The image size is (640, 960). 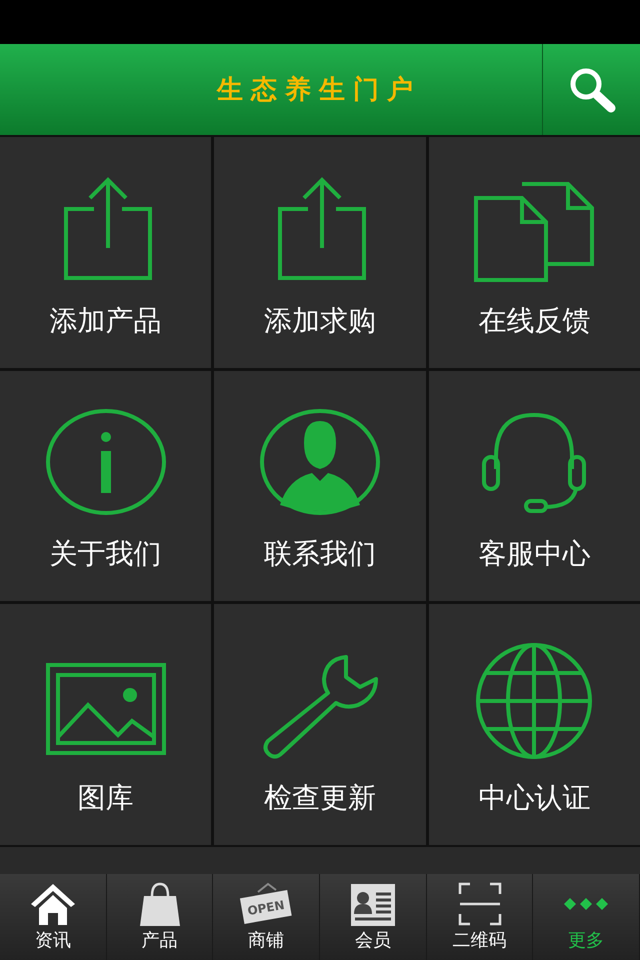 What do you see at coordinates (320, 554) in the screenshot?
I see `tile-label: 联系我们` at bounding box center [320, 554].